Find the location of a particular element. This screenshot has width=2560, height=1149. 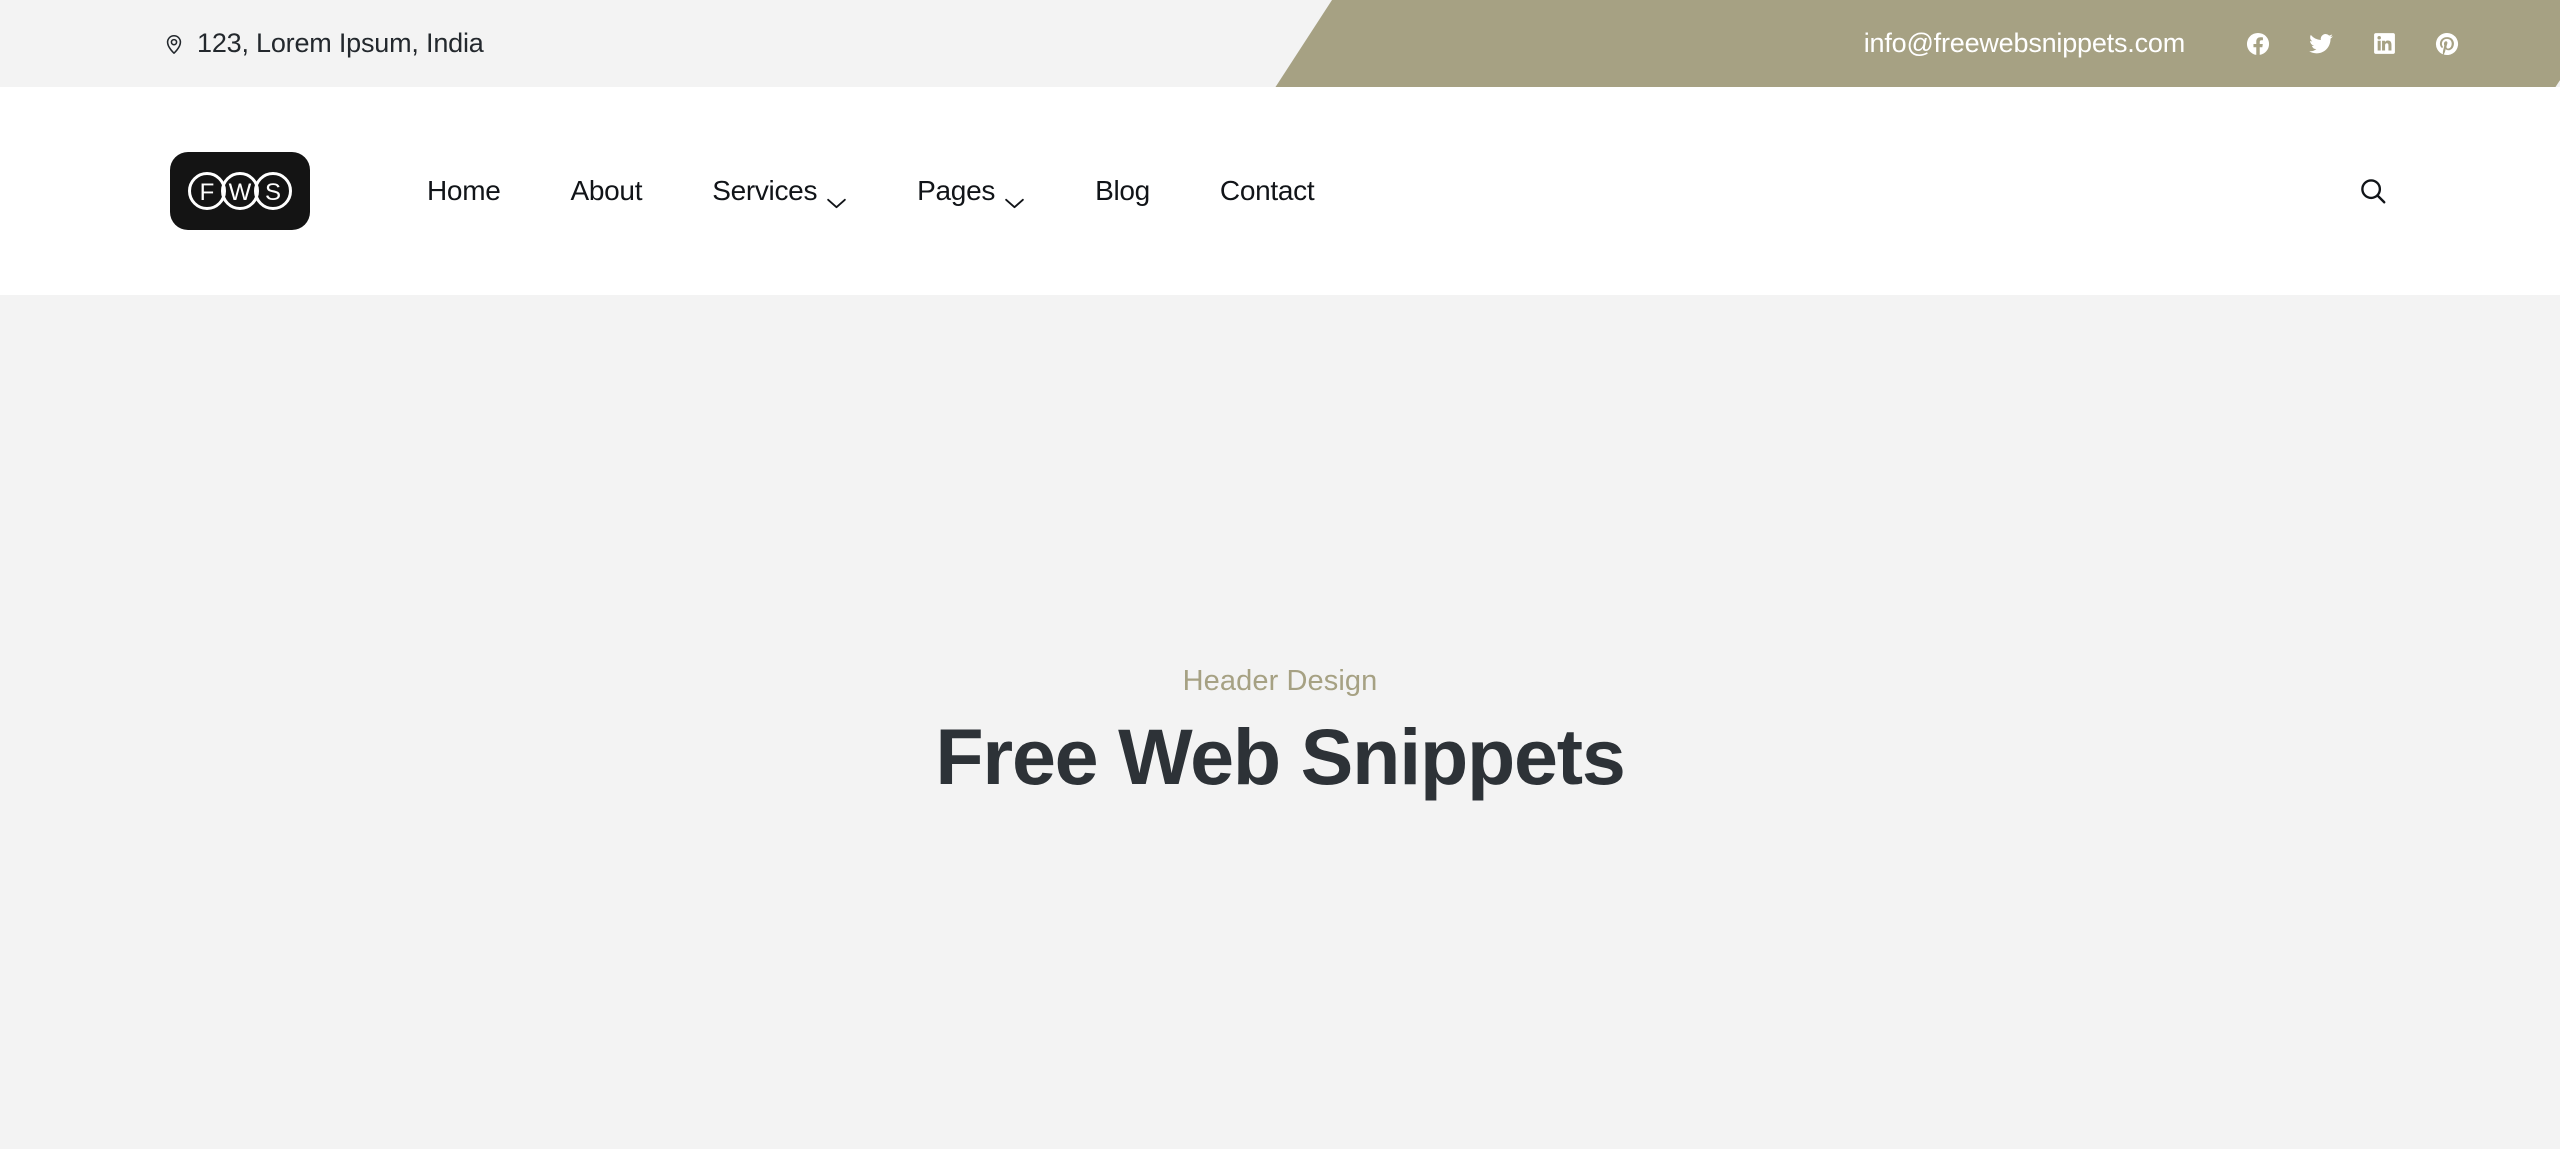

nav-label-about: About is located at coordinates (606, 190).